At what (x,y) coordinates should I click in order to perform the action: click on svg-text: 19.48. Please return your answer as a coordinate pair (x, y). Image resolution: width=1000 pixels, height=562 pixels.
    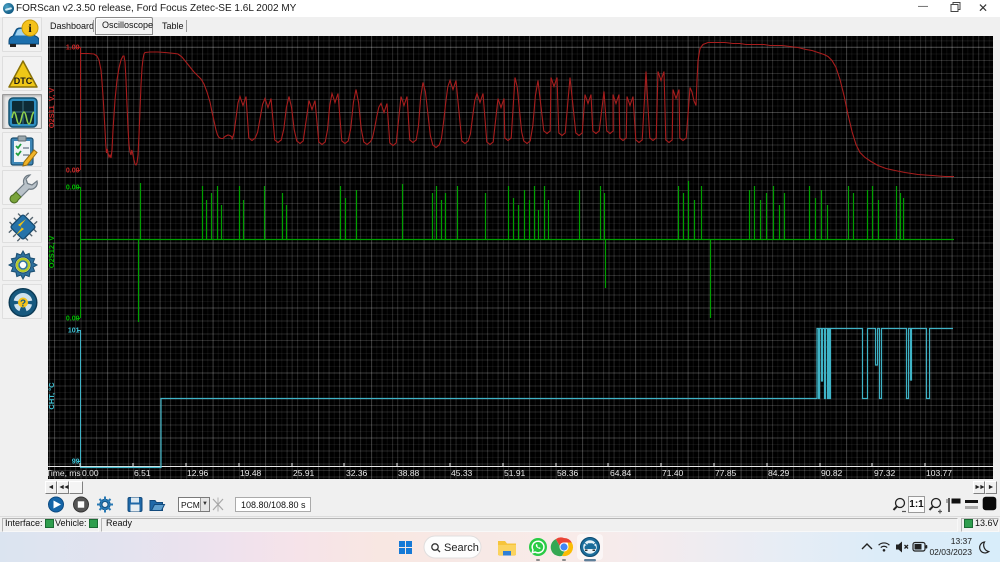
    Looking at the image, I should click on (251, 473).